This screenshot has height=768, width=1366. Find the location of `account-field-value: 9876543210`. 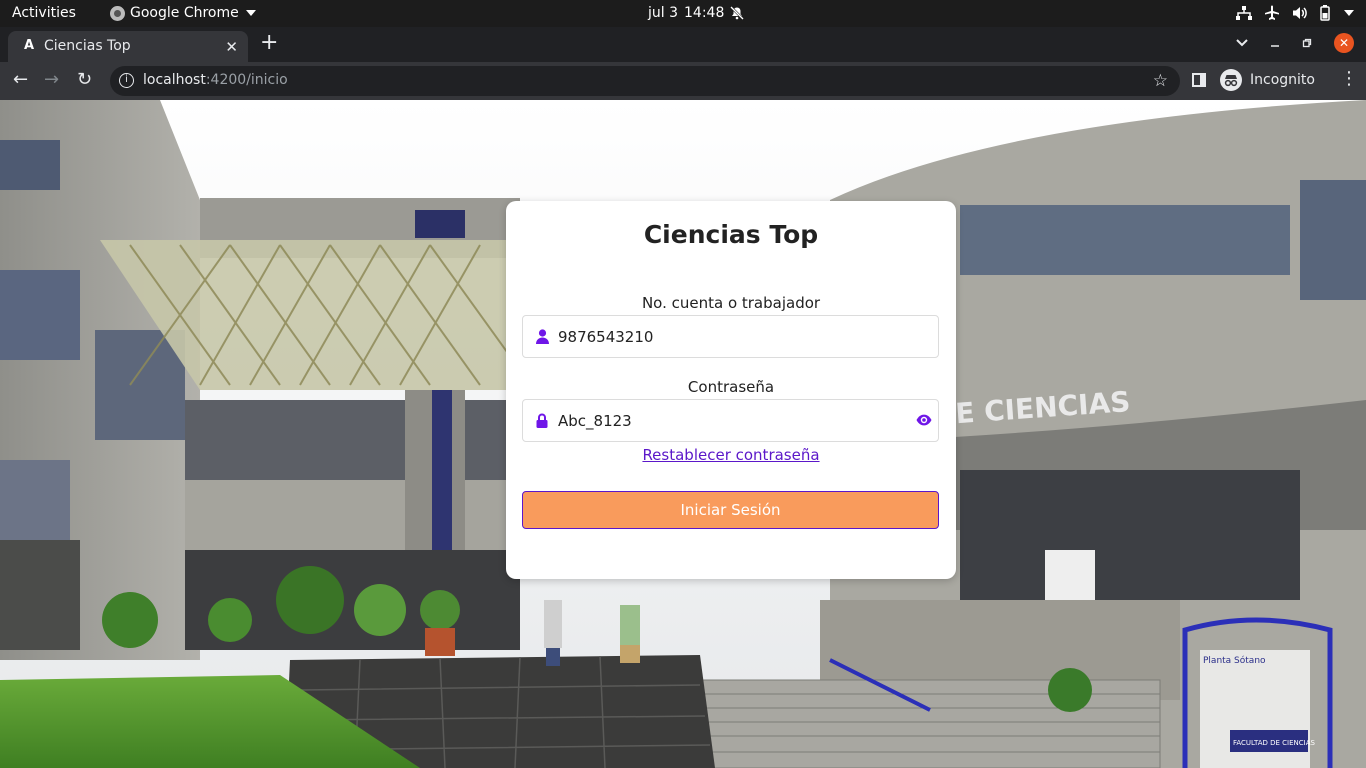

account-field-value: 9876543210 is located at coordinates (606, 337).